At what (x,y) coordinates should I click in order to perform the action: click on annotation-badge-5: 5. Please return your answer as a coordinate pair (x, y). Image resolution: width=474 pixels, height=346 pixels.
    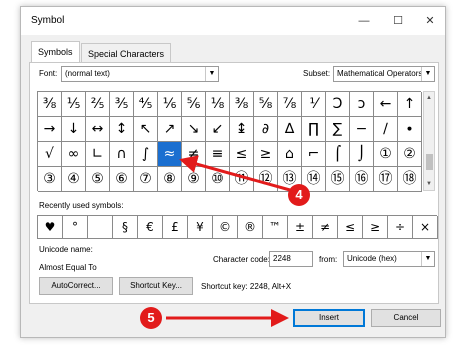
    Looking at the image, I should click on (151, 318).